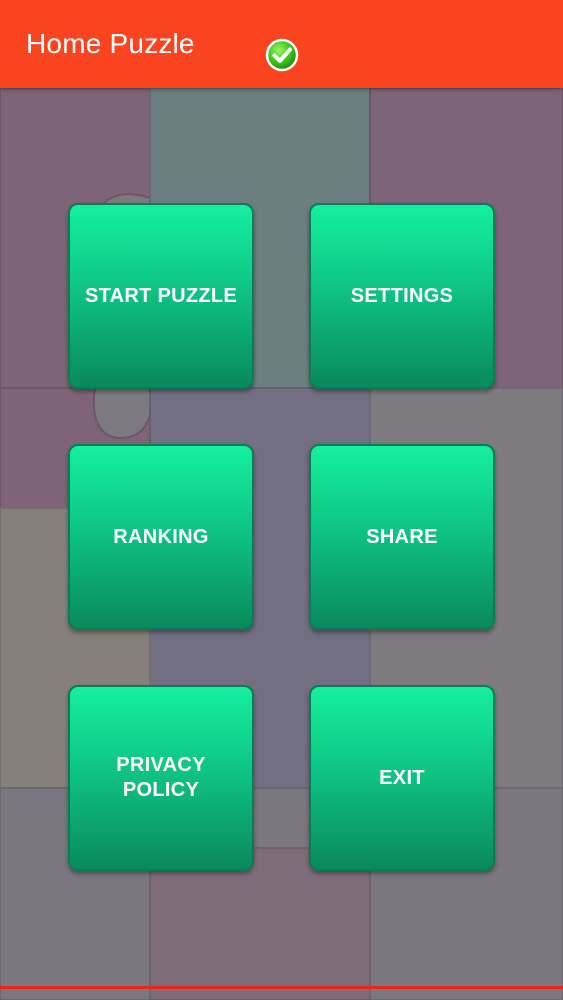 This screenshot has height=1000, width=563. I want to click on exit-label: EXIT, so click(402, 777).